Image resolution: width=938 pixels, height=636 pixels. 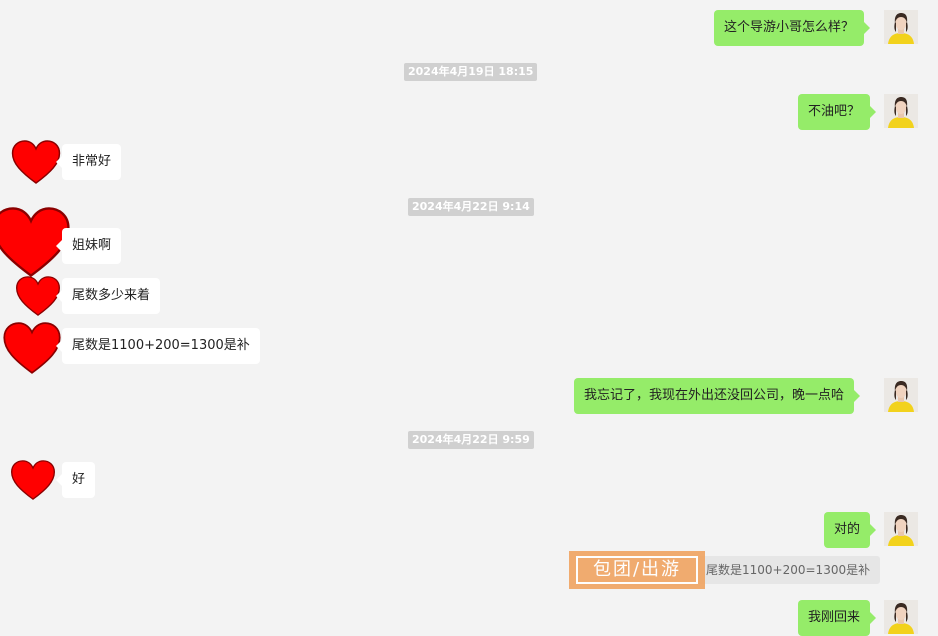 I want to click on timestamp: 2024年4月22日 9:14, so click(x=471, y=207).